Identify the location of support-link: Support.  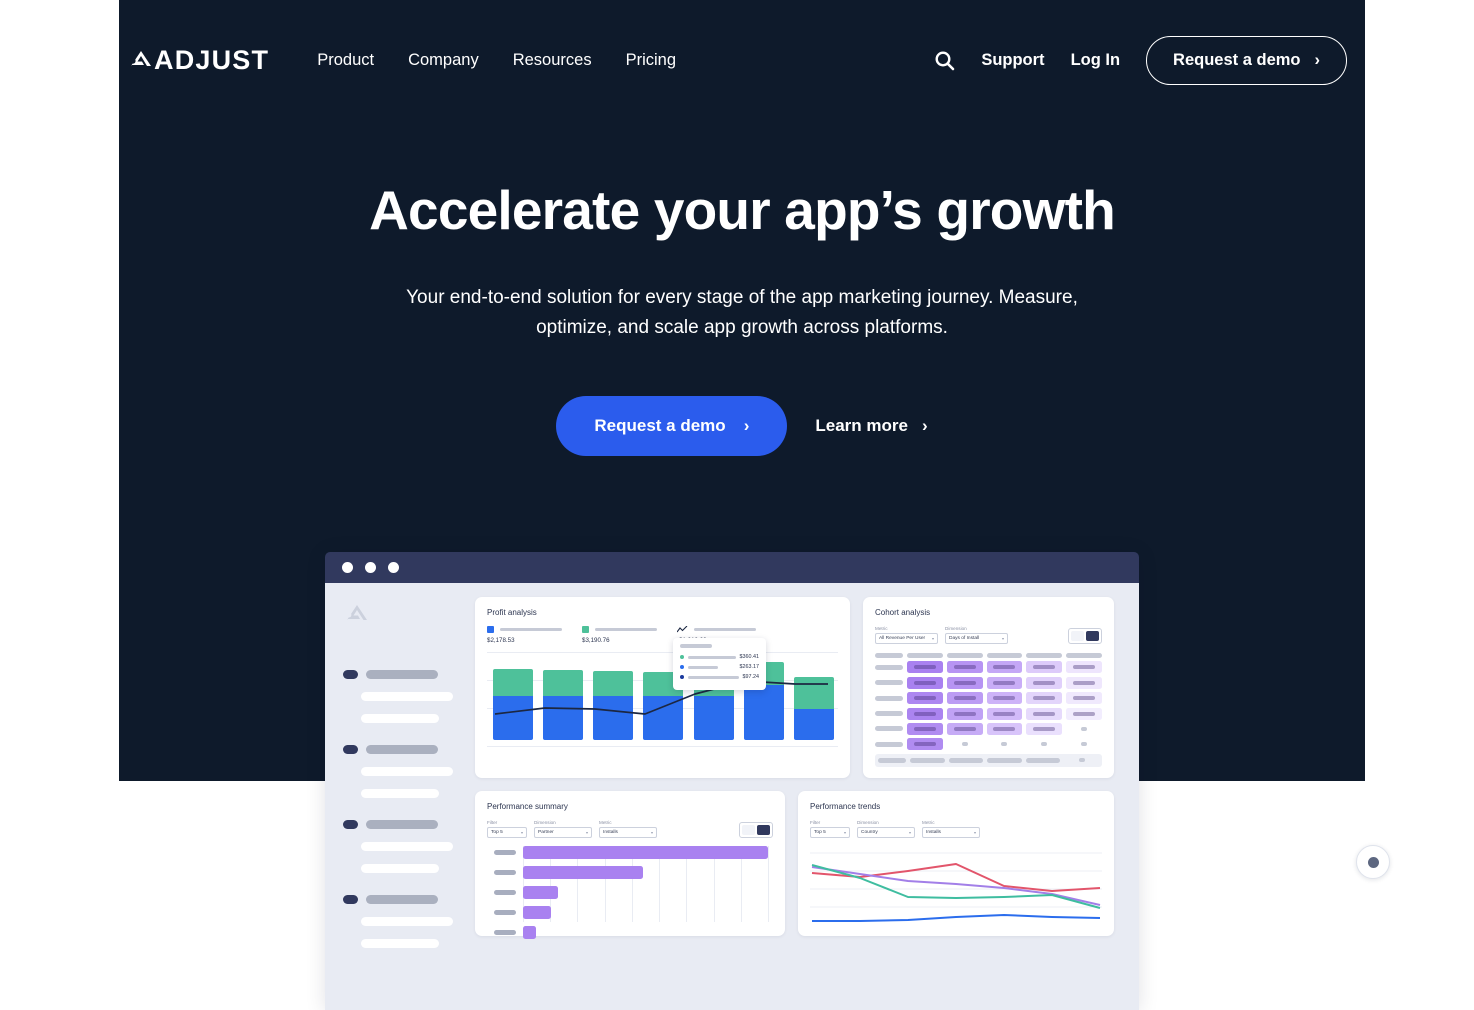
(1012, 60).